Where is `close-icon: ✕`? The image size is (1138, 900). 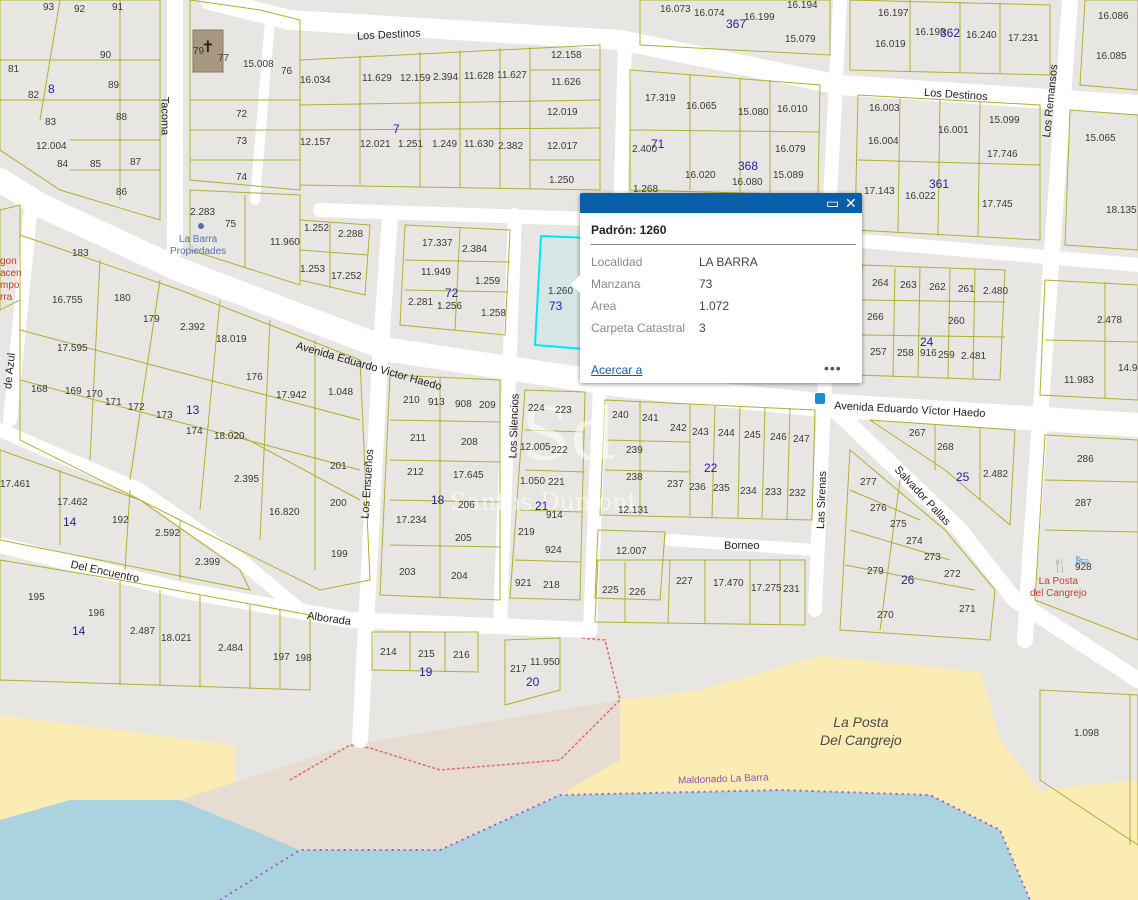
close-icon: ✕ is located at coordinates (851, 203).